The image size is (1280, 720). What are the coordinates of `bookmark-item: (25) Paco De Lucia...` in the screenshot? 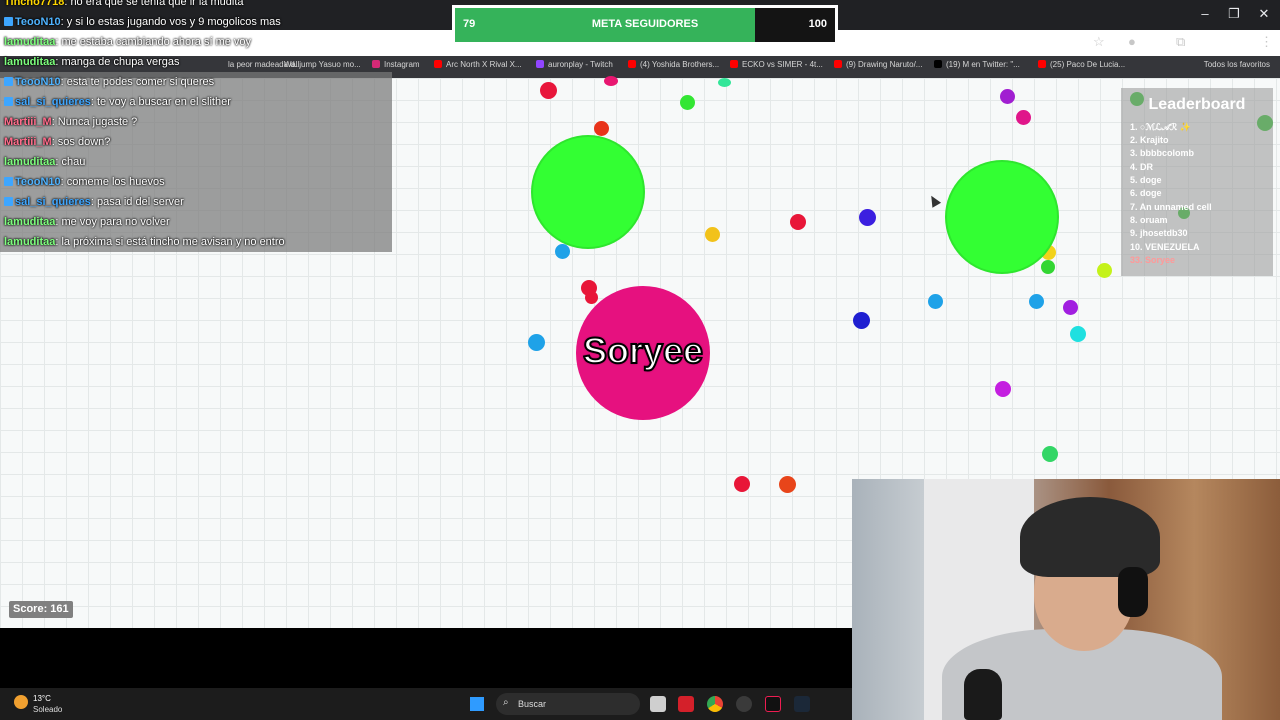 It's located at (1081, 67).